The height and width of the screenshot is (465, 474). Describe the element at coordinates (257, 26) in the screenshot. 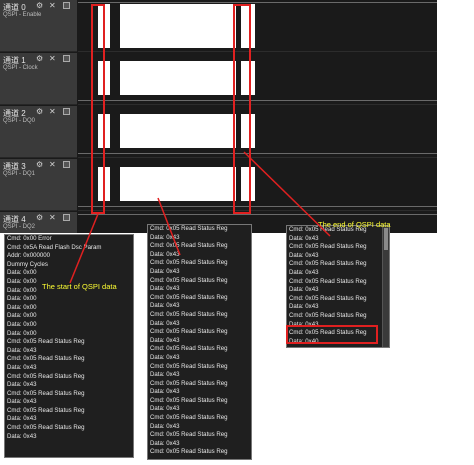

I see `waveform-row-enable` at that location.